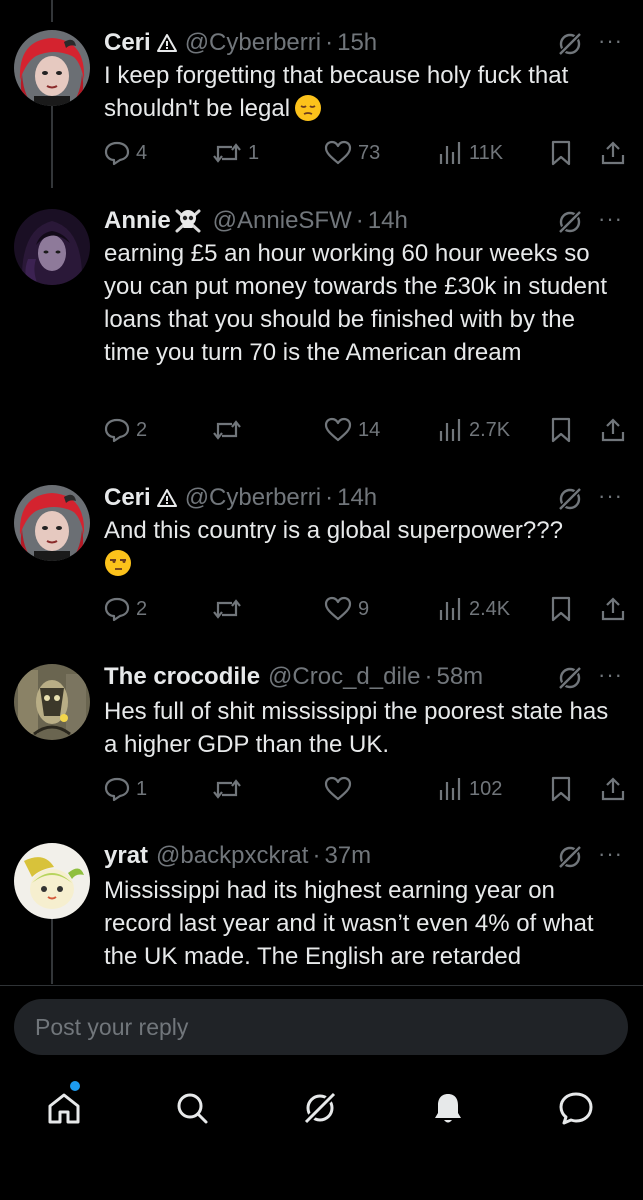 The height and width of the screenshot is (1200, 643). What do you see at coordinates (137, 221) in the screenshot?
I see `display-name: Annie` at bounding box center [137, 221].